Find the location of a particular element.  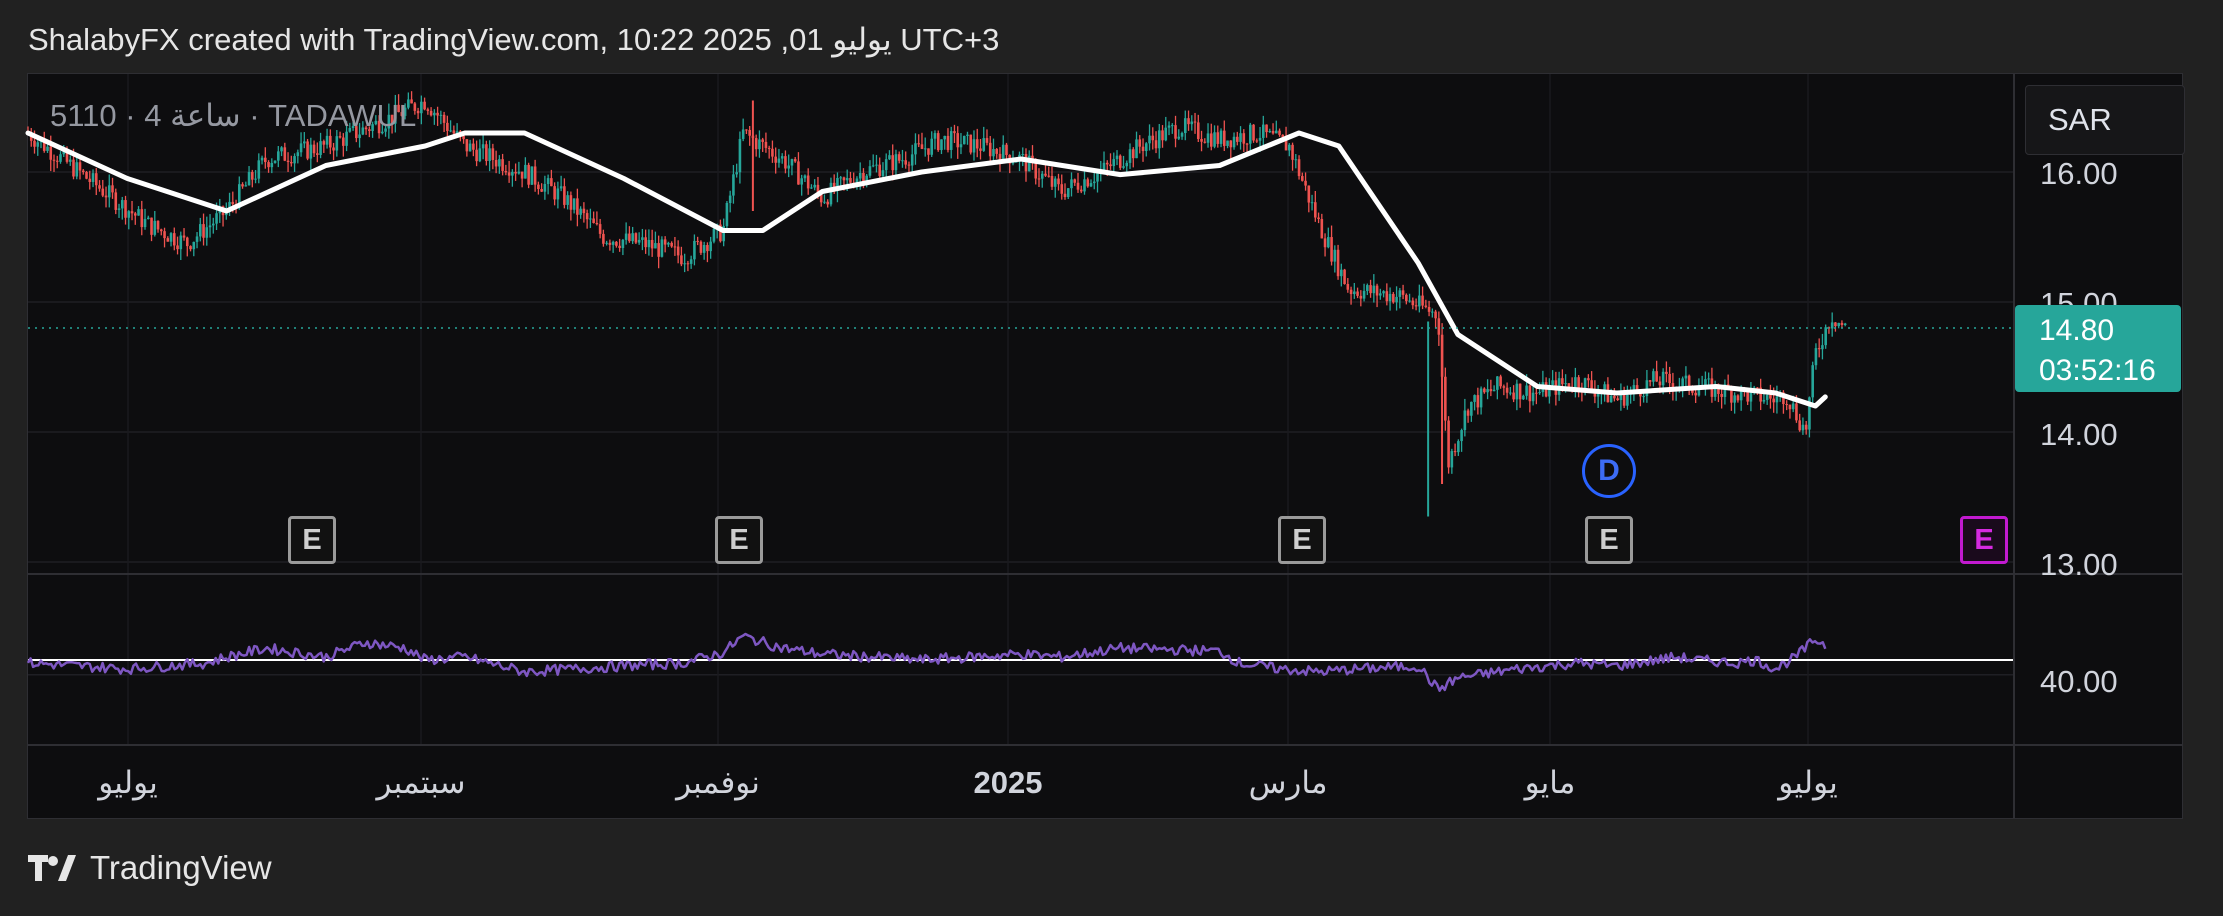

currency-selector: SAR is located at coordinates (2105, 120).